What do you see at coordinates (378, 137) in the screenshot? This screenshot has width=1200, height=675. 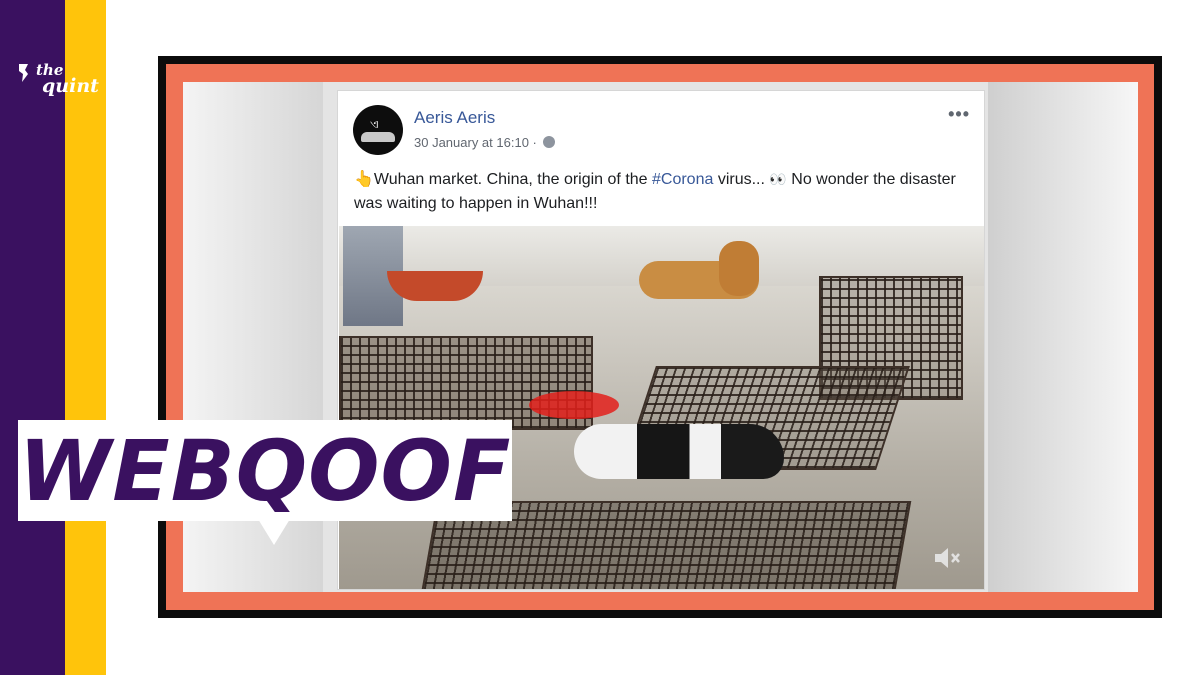 I see `avatar-wings-icon` at bounding box center [378, 137].